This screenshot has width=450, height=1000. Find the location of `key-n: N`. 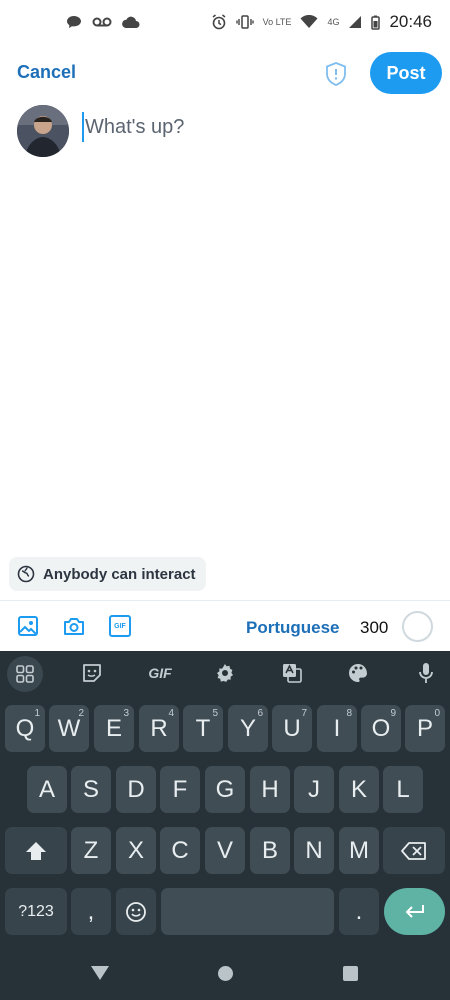

key-n: N is located at coordinates (314, 850).